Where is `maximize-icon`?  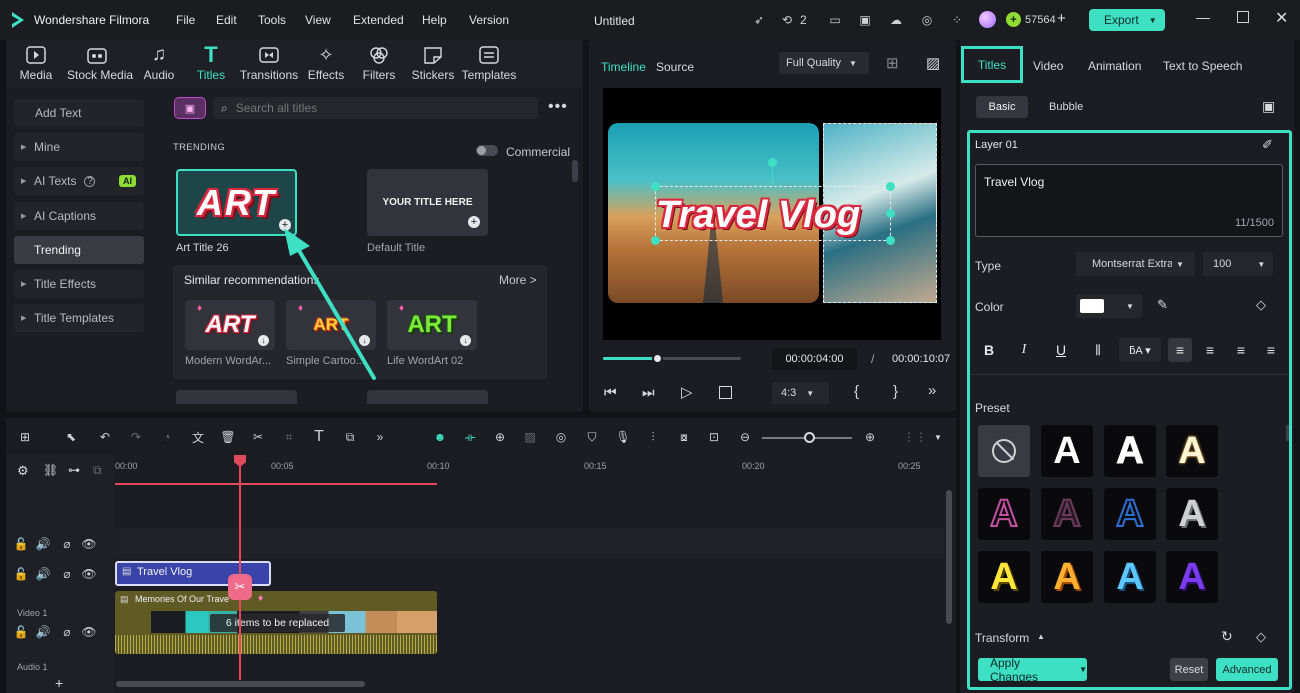
maximize-icon is located at coordinates (1243, 17).